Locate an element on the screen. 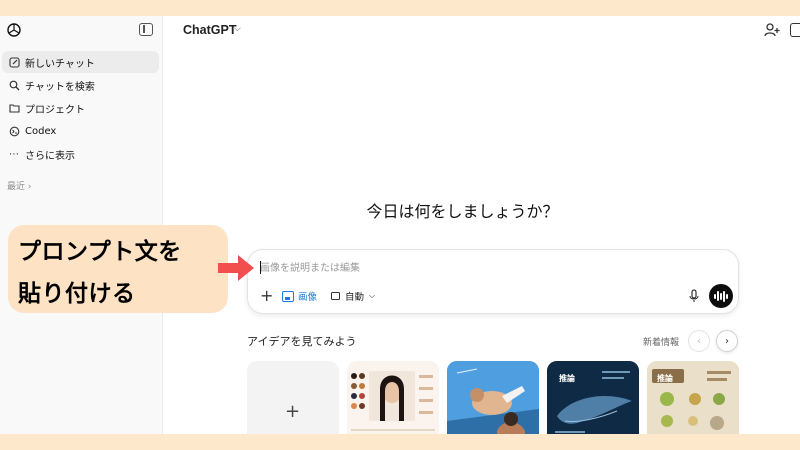  whale-infographic-thumbnail is located at coordinates (593, 397).